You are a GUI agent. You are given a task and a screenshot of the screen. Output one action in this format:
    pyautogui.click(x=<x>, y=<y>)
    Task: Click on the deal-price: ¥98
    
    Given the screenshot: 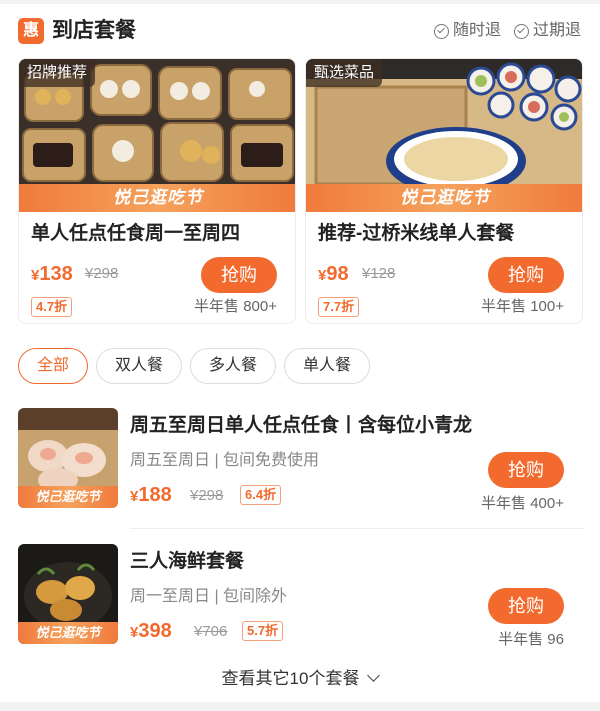 What is the action you would take?
    pyautogui.click(x=333, y=275)
    